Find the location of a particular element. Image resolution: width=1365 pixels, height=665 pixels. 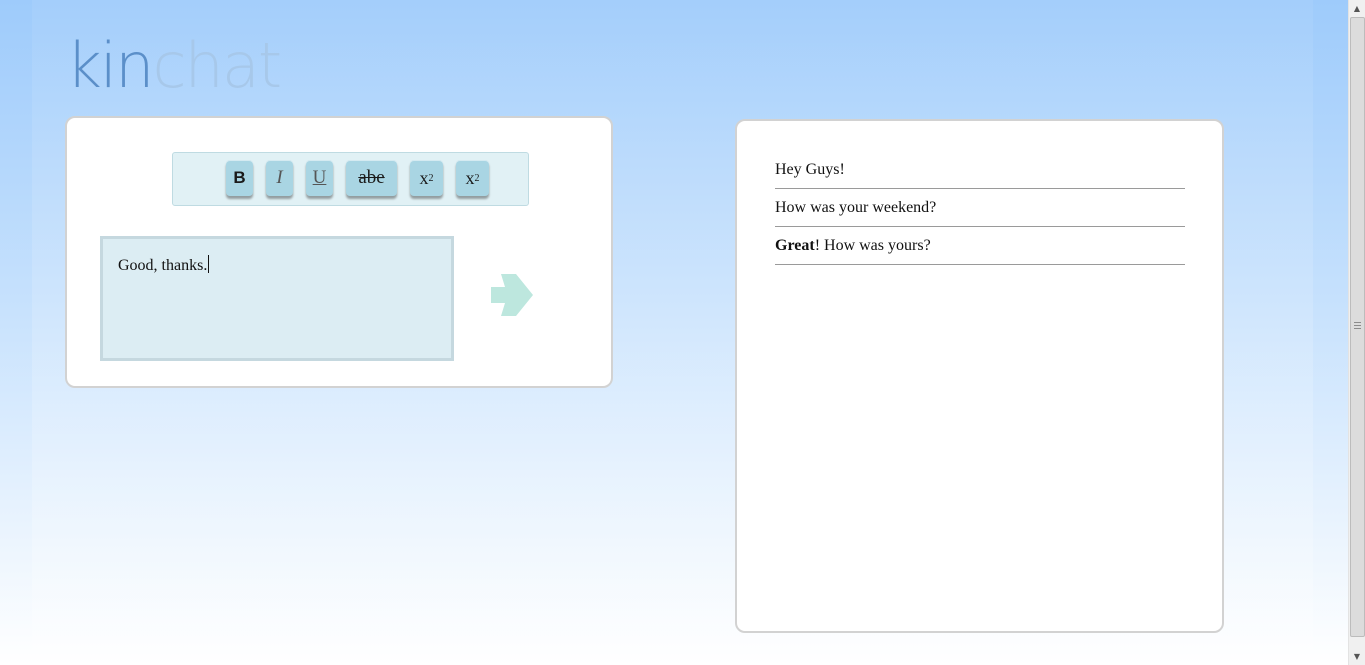

vertical-scrollbar: ▲ ▼ is located at coordinates (1356, 332).